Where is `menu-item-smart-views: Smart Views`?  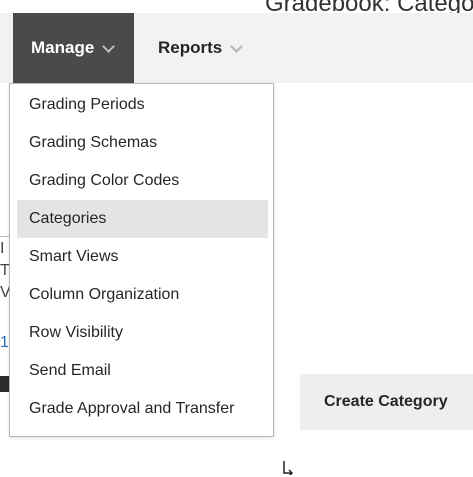
menu-item-smart-views: Smart Views is located at coordinates (142, 257).